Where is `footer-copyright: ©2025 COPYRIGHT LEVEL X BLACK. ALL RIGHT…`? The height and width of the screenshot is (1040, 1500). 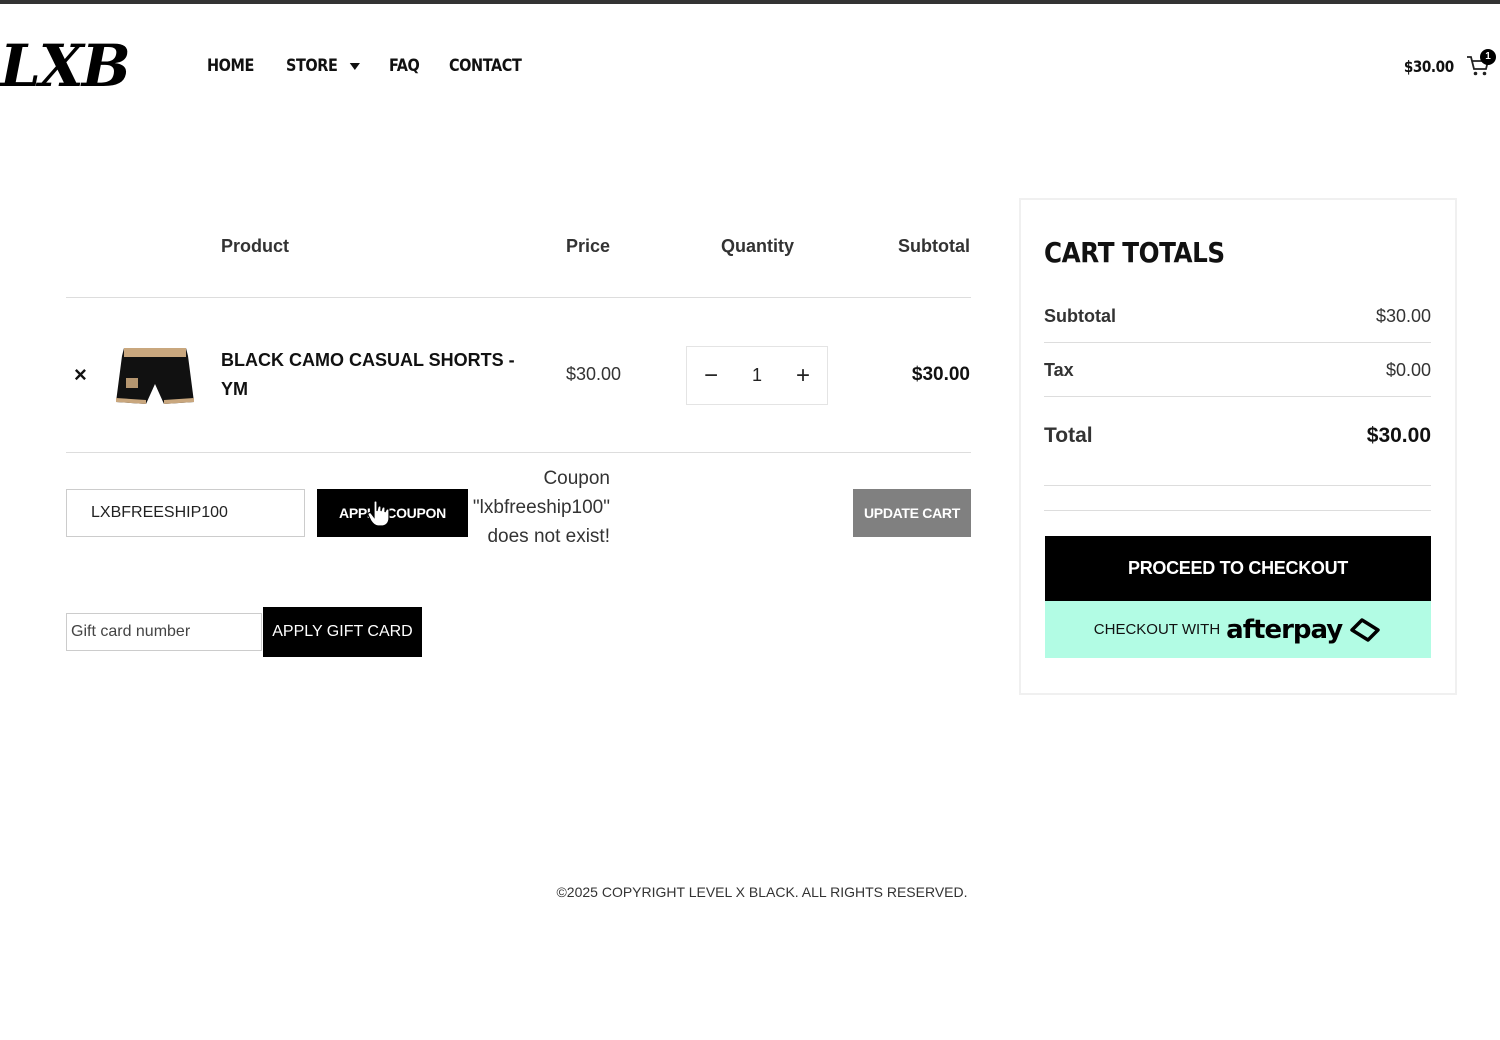 footer-copyright: ©2025 COPYRIGHT LEVEL X BLACK. ALL RIGHT… is located at coordinates (762, 892).